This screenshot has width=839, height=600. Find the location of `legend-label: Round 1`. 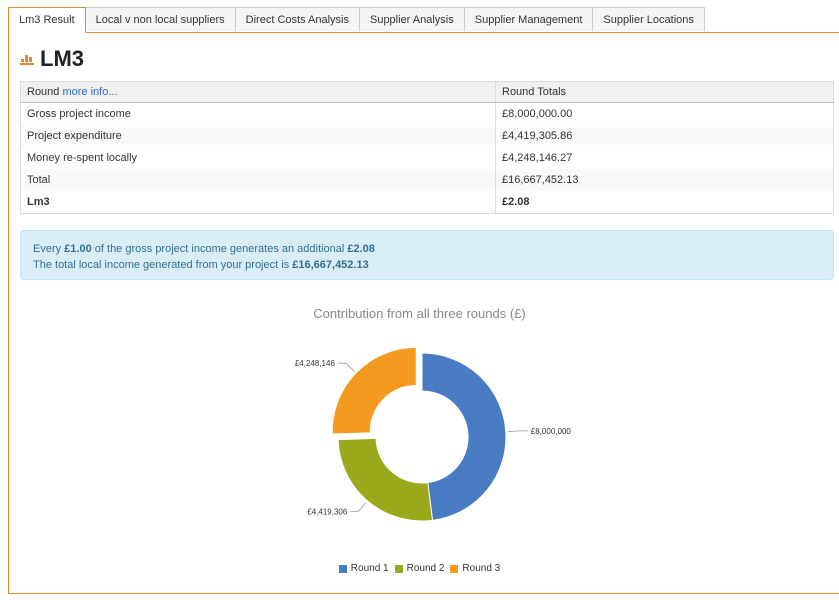

legend-label: Round 1 is located at coordinates (369, 568).